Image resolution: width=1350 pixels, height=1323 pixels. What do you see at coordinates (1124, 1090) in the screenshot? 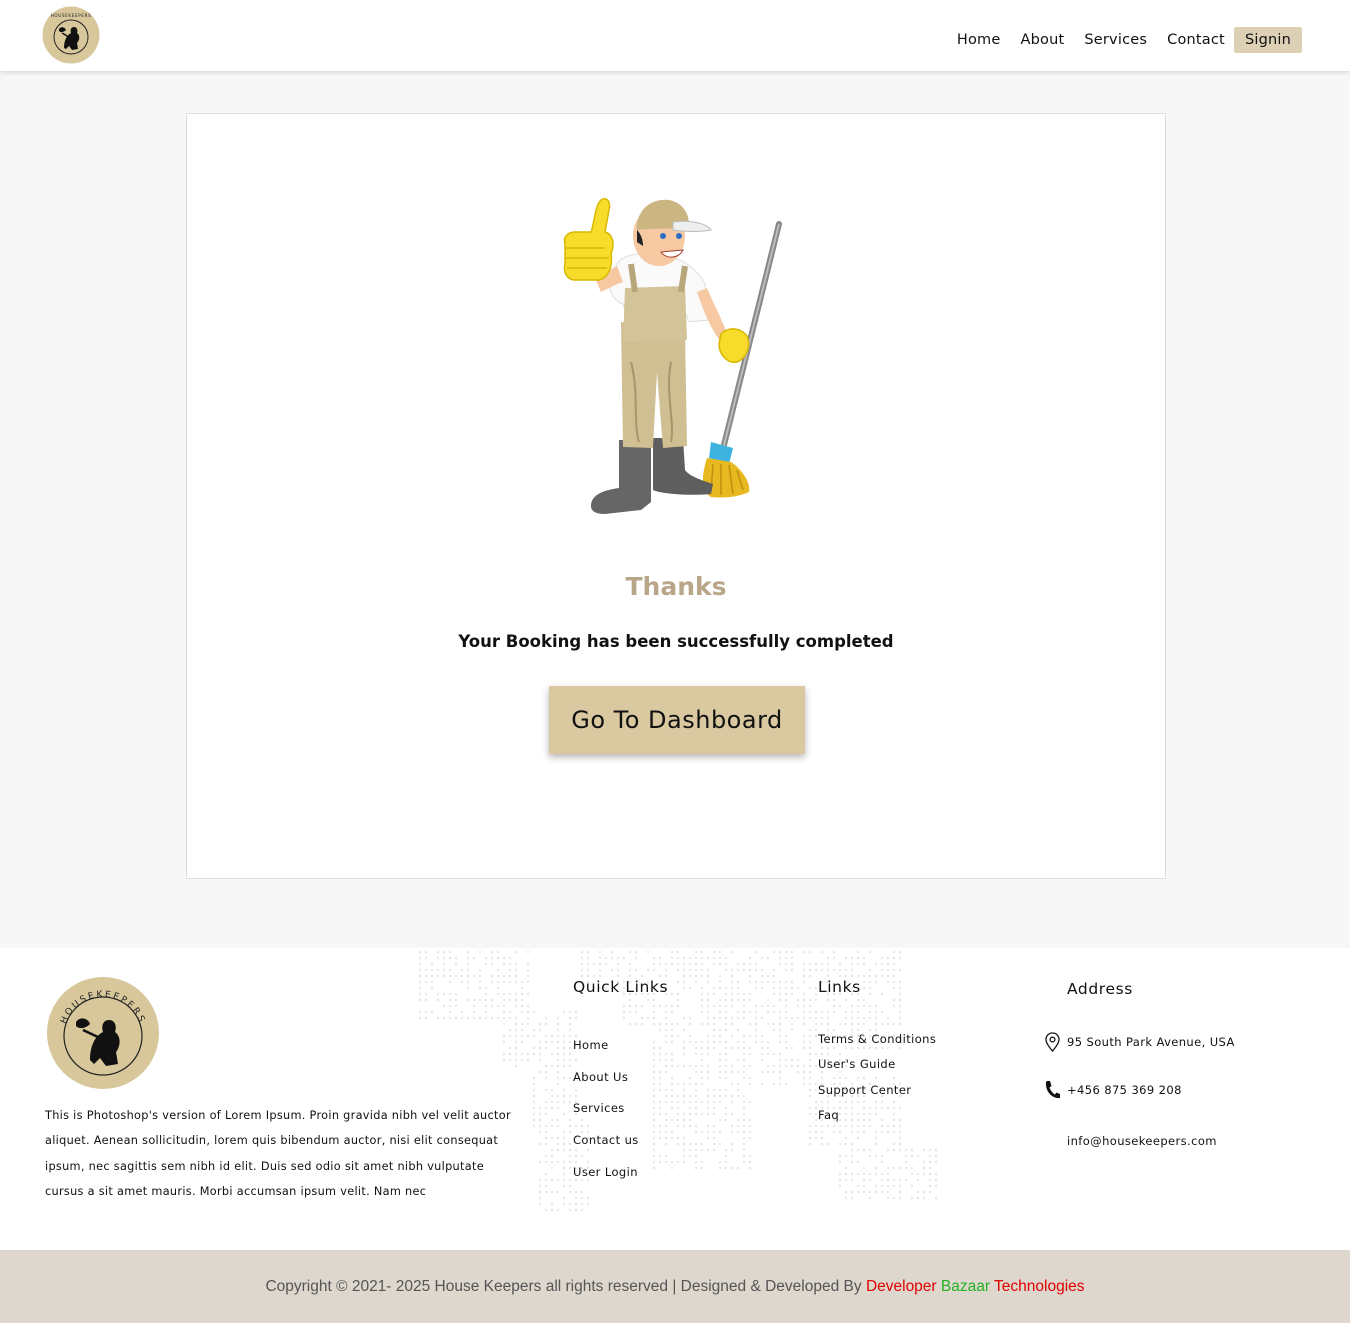
I see `address-phone: +456 875 369 208` at bounding box center [1124, 1090].